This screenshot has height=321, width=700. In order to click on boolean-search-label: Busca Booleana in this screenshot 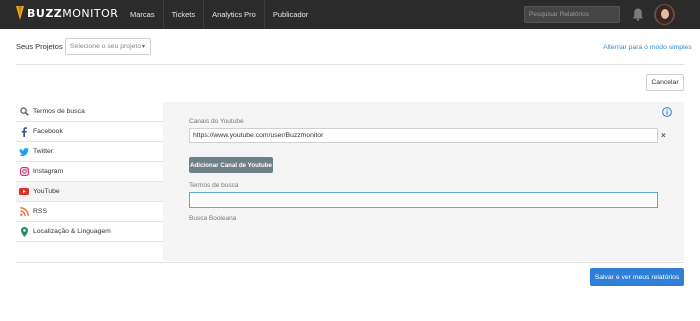, I will do `click(212, 218)`.